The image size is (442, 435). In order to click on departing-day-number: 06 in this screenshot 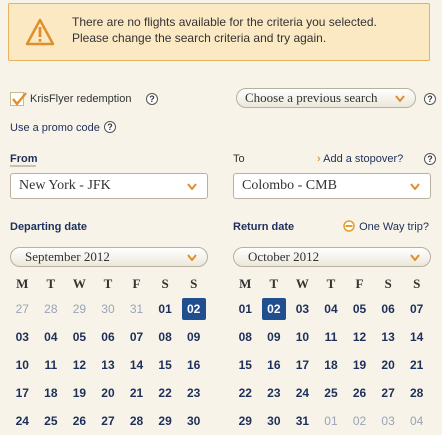, I will do `click(108, 337)`.